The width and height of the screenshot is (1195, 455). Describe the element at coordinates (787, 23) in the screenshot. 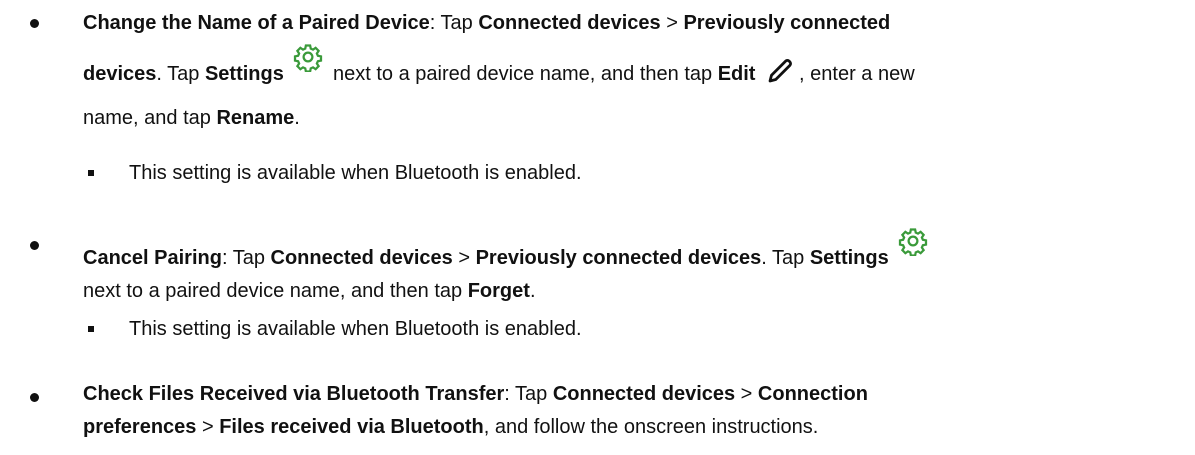

I see `ui-term: Previously connected` at that location.